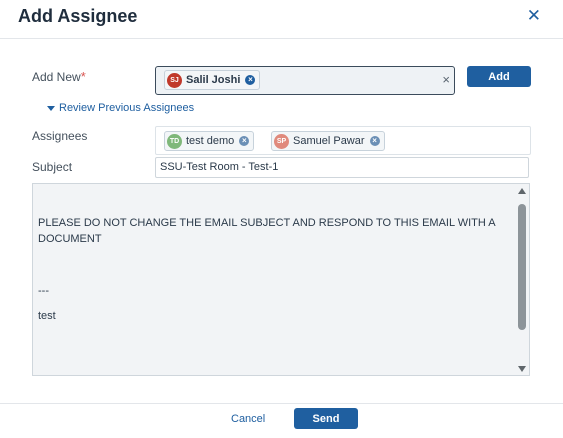 Image resolution: width=563 pixels, height=438 pixels. I want to click on scrollbar, so click(521, 280).